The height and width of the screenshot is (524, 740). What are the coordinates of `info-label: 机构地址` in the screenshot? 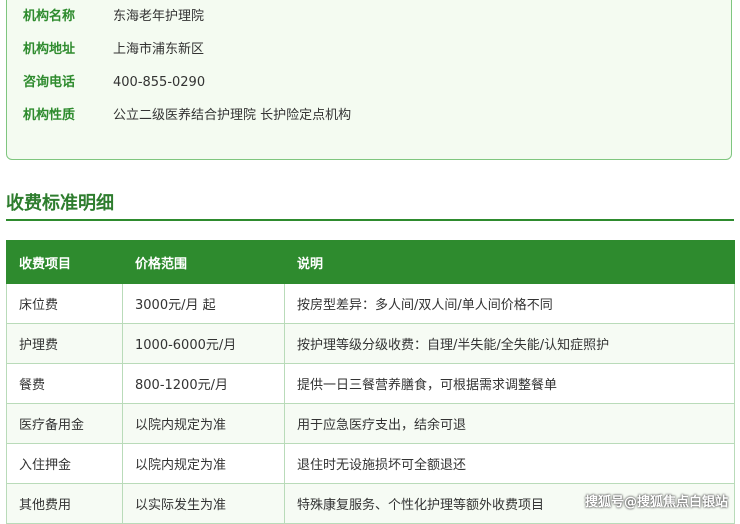 It's located at (49, 49).